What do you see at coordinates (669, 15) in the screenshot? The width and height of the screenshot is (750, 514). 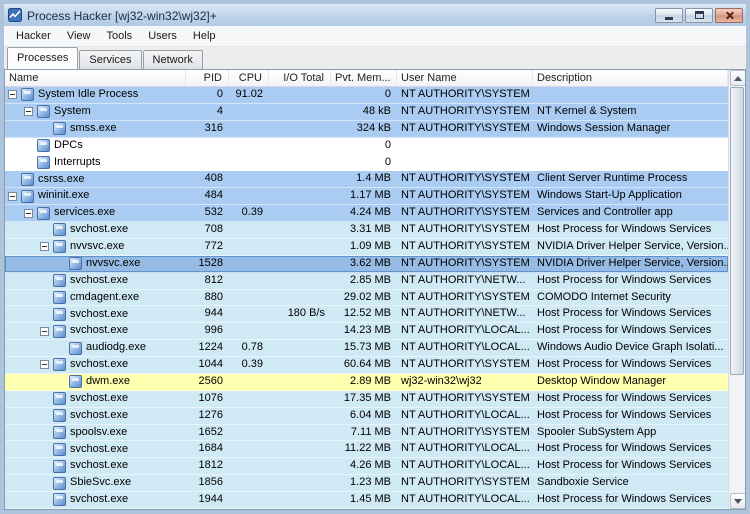 I see `minimize-button` at bounding box center [669, 15].